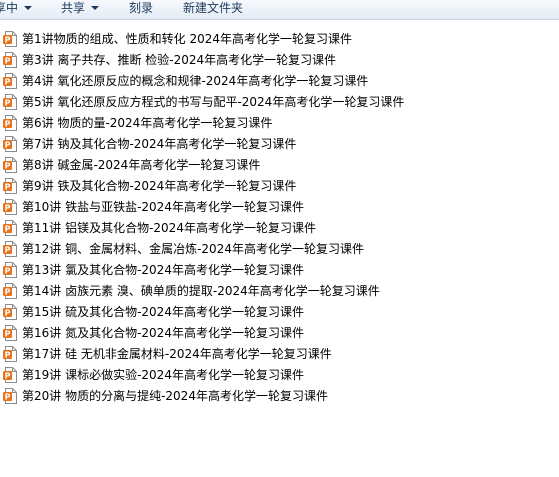 This screenshot has width=559, height=477. What do you see at coordinates (73, 8) in the screenshot?
I see `toolbar-item-label: 共享` at bounding box center [73, 8].